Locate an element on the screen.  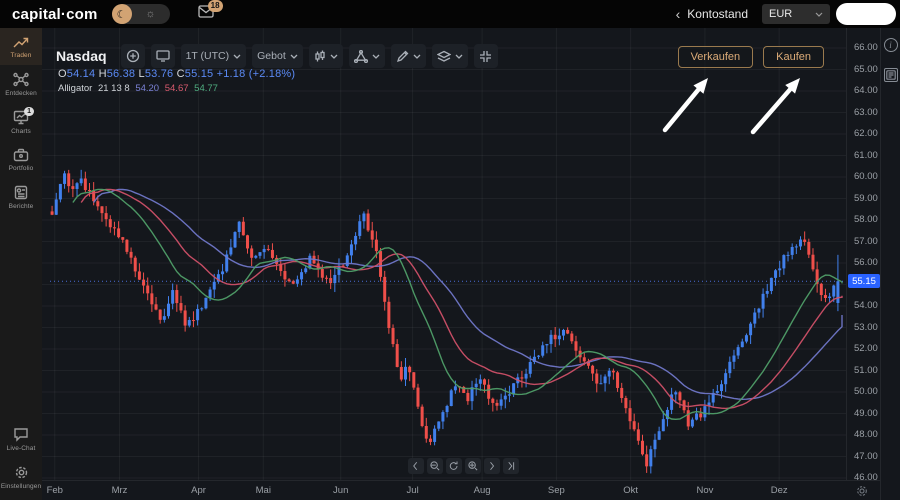
y-axis-label: 64.00 is located at coordinates (866, 90).